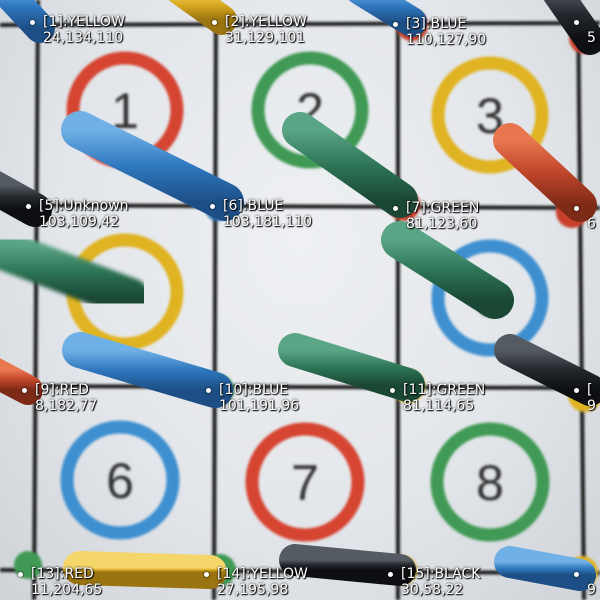 This screenshot has height=600, width=600. Describe the element at coordinates (62, 390) in the screenshot. I see `detection-id: [9]:RED` at that location.